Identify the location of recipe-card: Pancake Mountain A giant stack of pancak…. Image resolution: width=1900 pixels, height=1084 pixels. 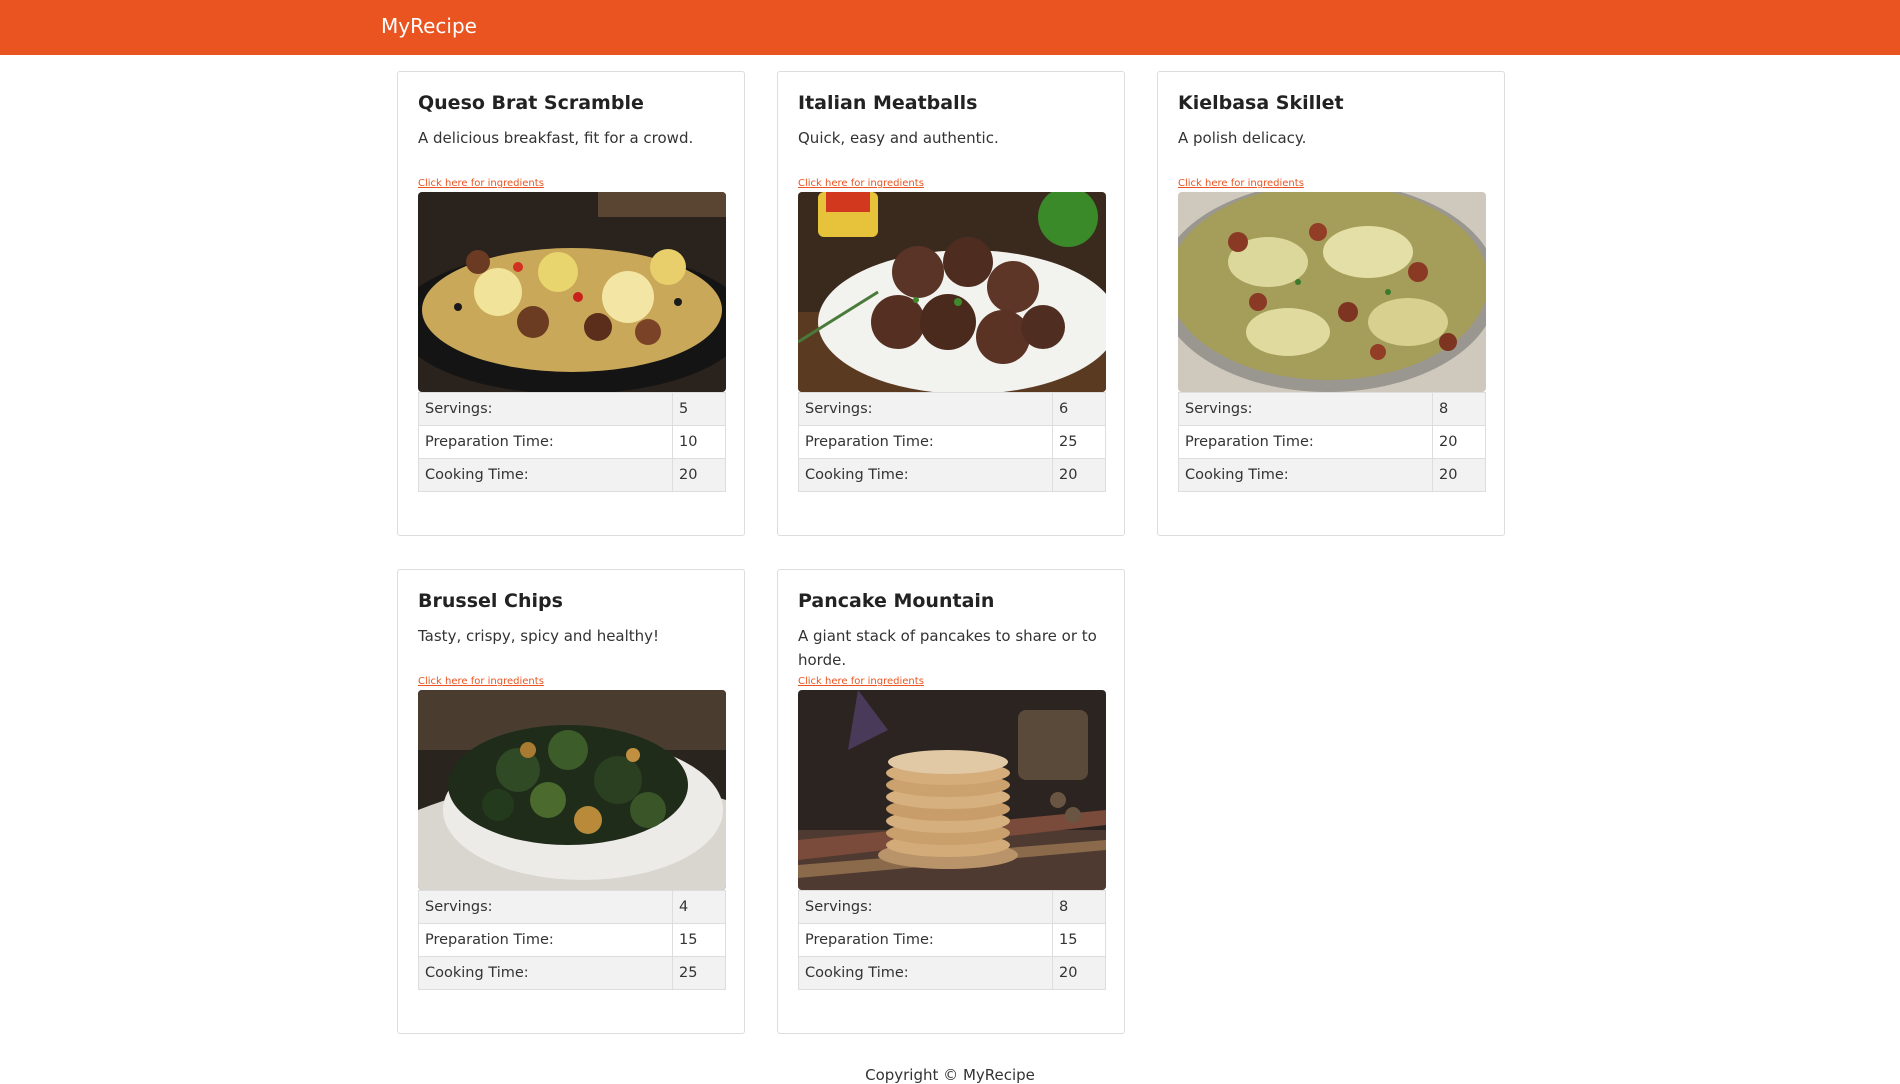
(951, 801).